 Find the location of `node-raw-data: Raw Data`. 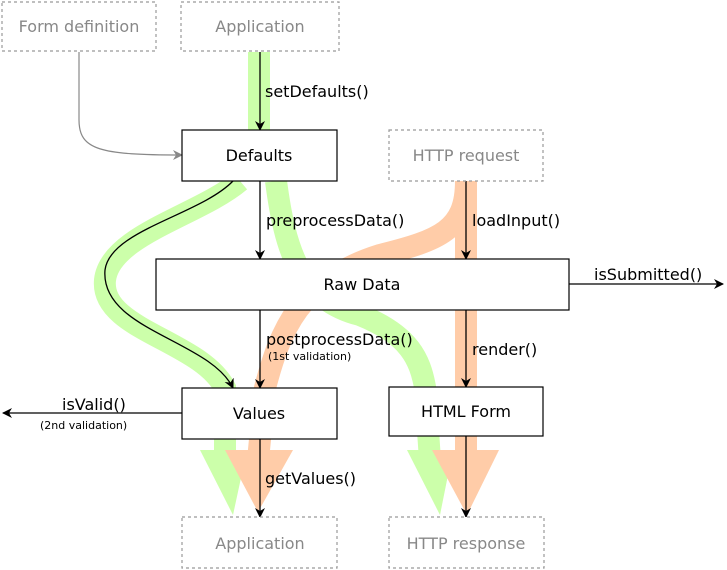

node-raw-data: Raw Data is located at coordinates (362, 284).